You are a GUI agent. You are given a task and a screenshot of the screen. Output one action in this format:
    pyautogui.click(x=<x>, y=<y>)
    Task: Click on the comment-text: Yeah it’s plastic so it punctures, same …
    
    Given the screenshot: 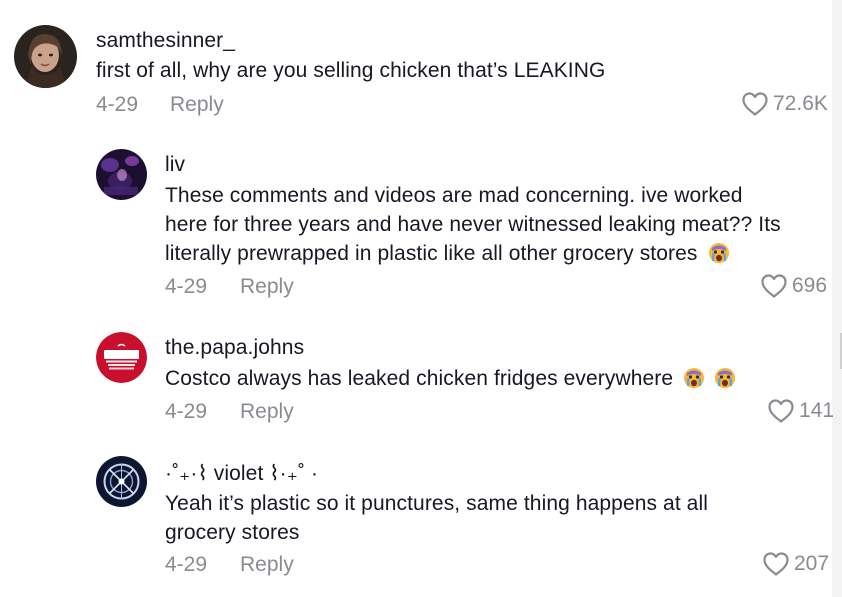 What is the action you would take?
    pyautogui.click(x=485, y=518)
    